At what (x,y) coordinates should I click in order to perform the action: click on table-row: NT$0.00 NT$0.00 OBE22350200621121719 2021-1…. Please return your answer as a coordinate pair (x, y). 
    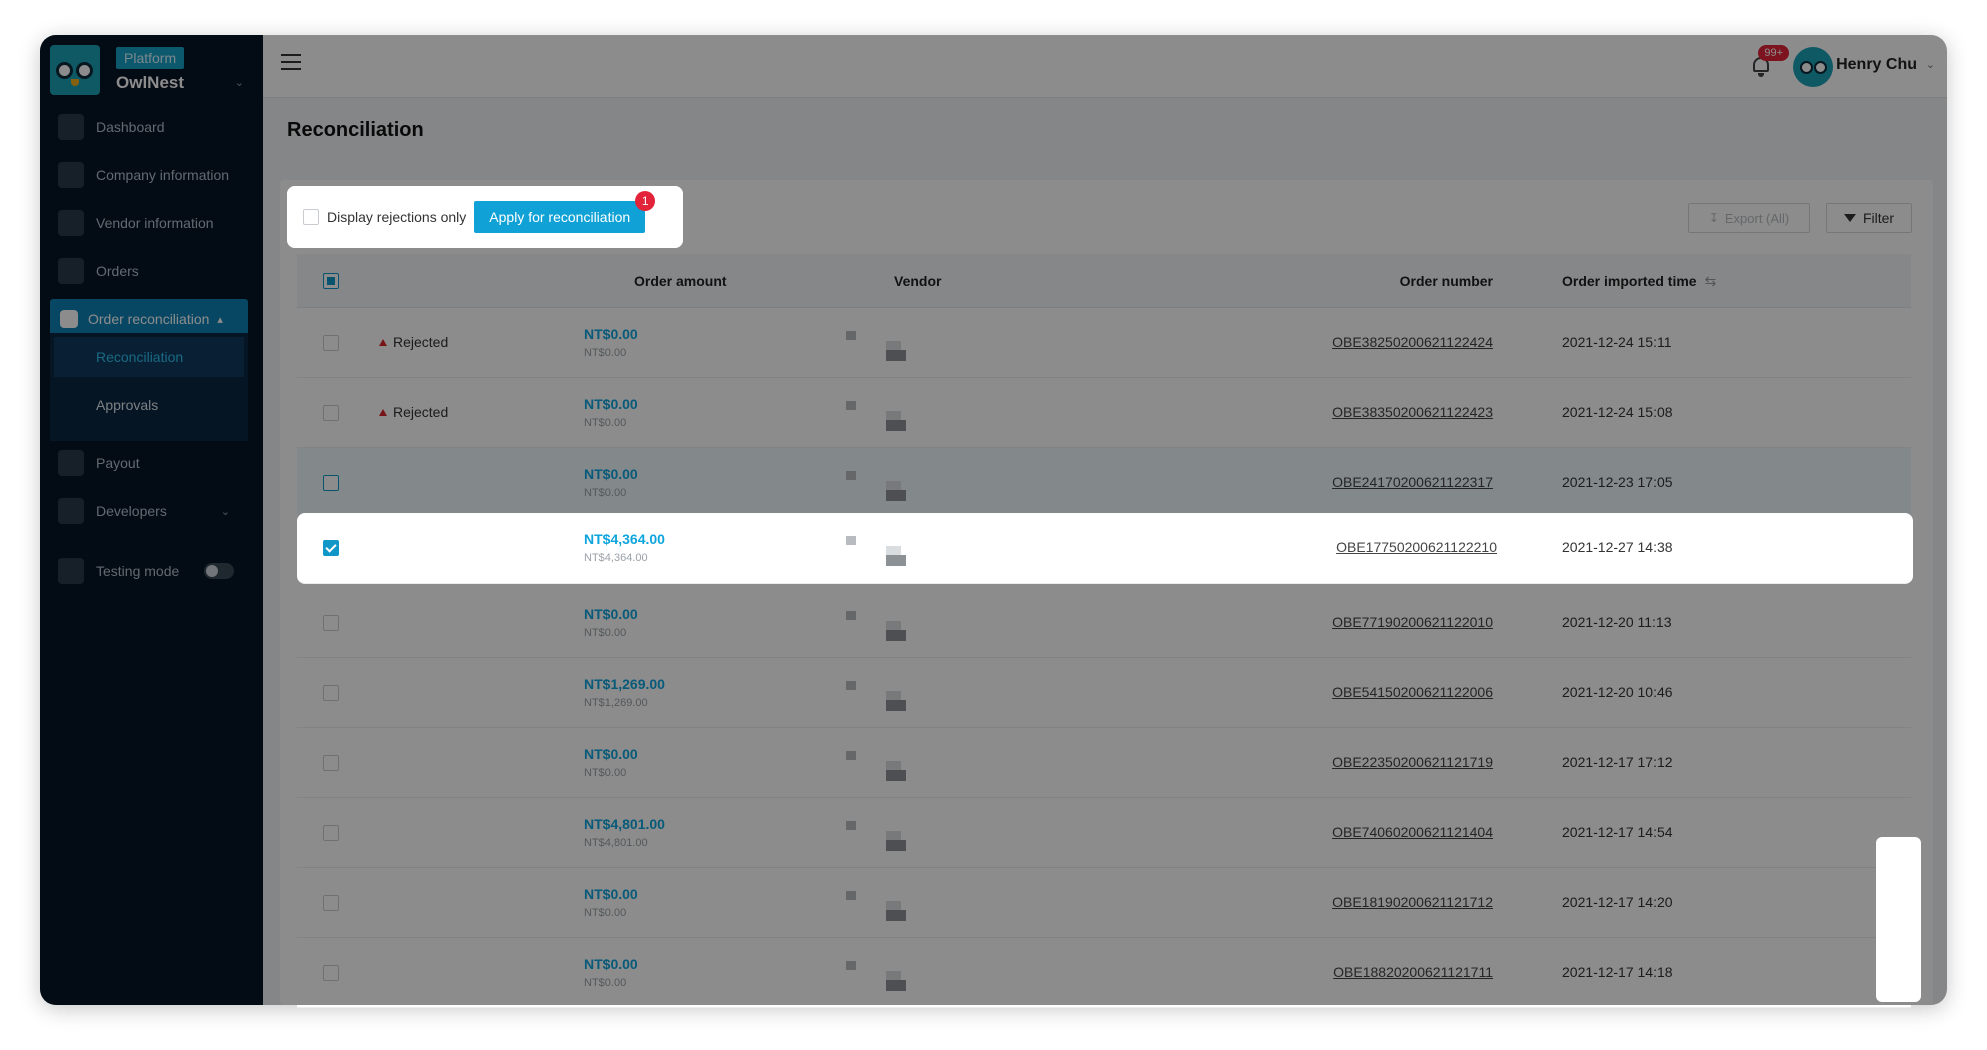
    Looking at the image, I should click on (1104, 763).